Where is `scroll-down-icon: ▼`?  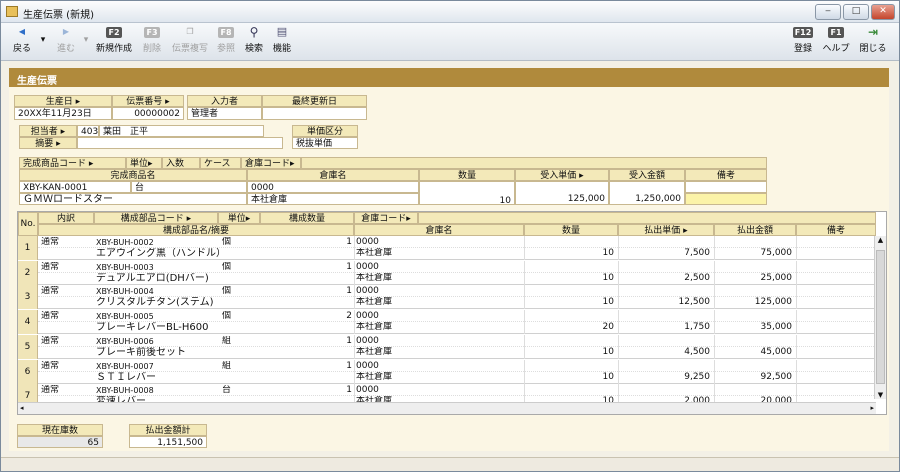
scroll-down-icon: ▼ is located at coordinates (880, 395).